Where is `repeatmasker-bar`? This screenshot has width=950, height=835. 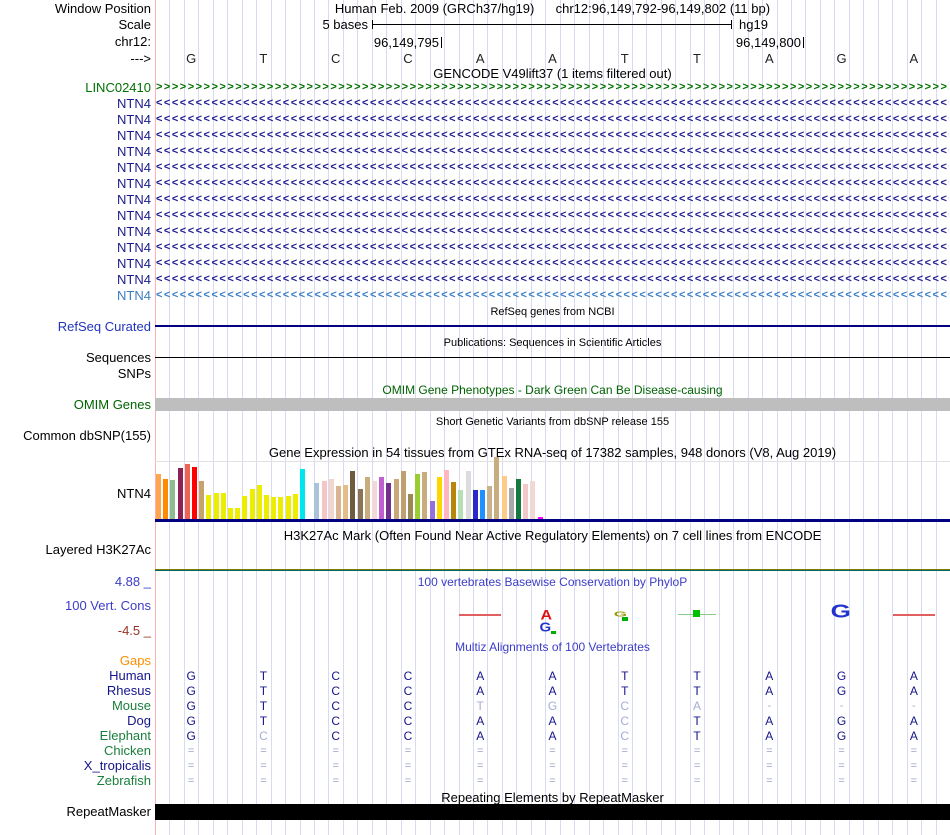 repeatmasker-bar is located at coordinates (552, 812).